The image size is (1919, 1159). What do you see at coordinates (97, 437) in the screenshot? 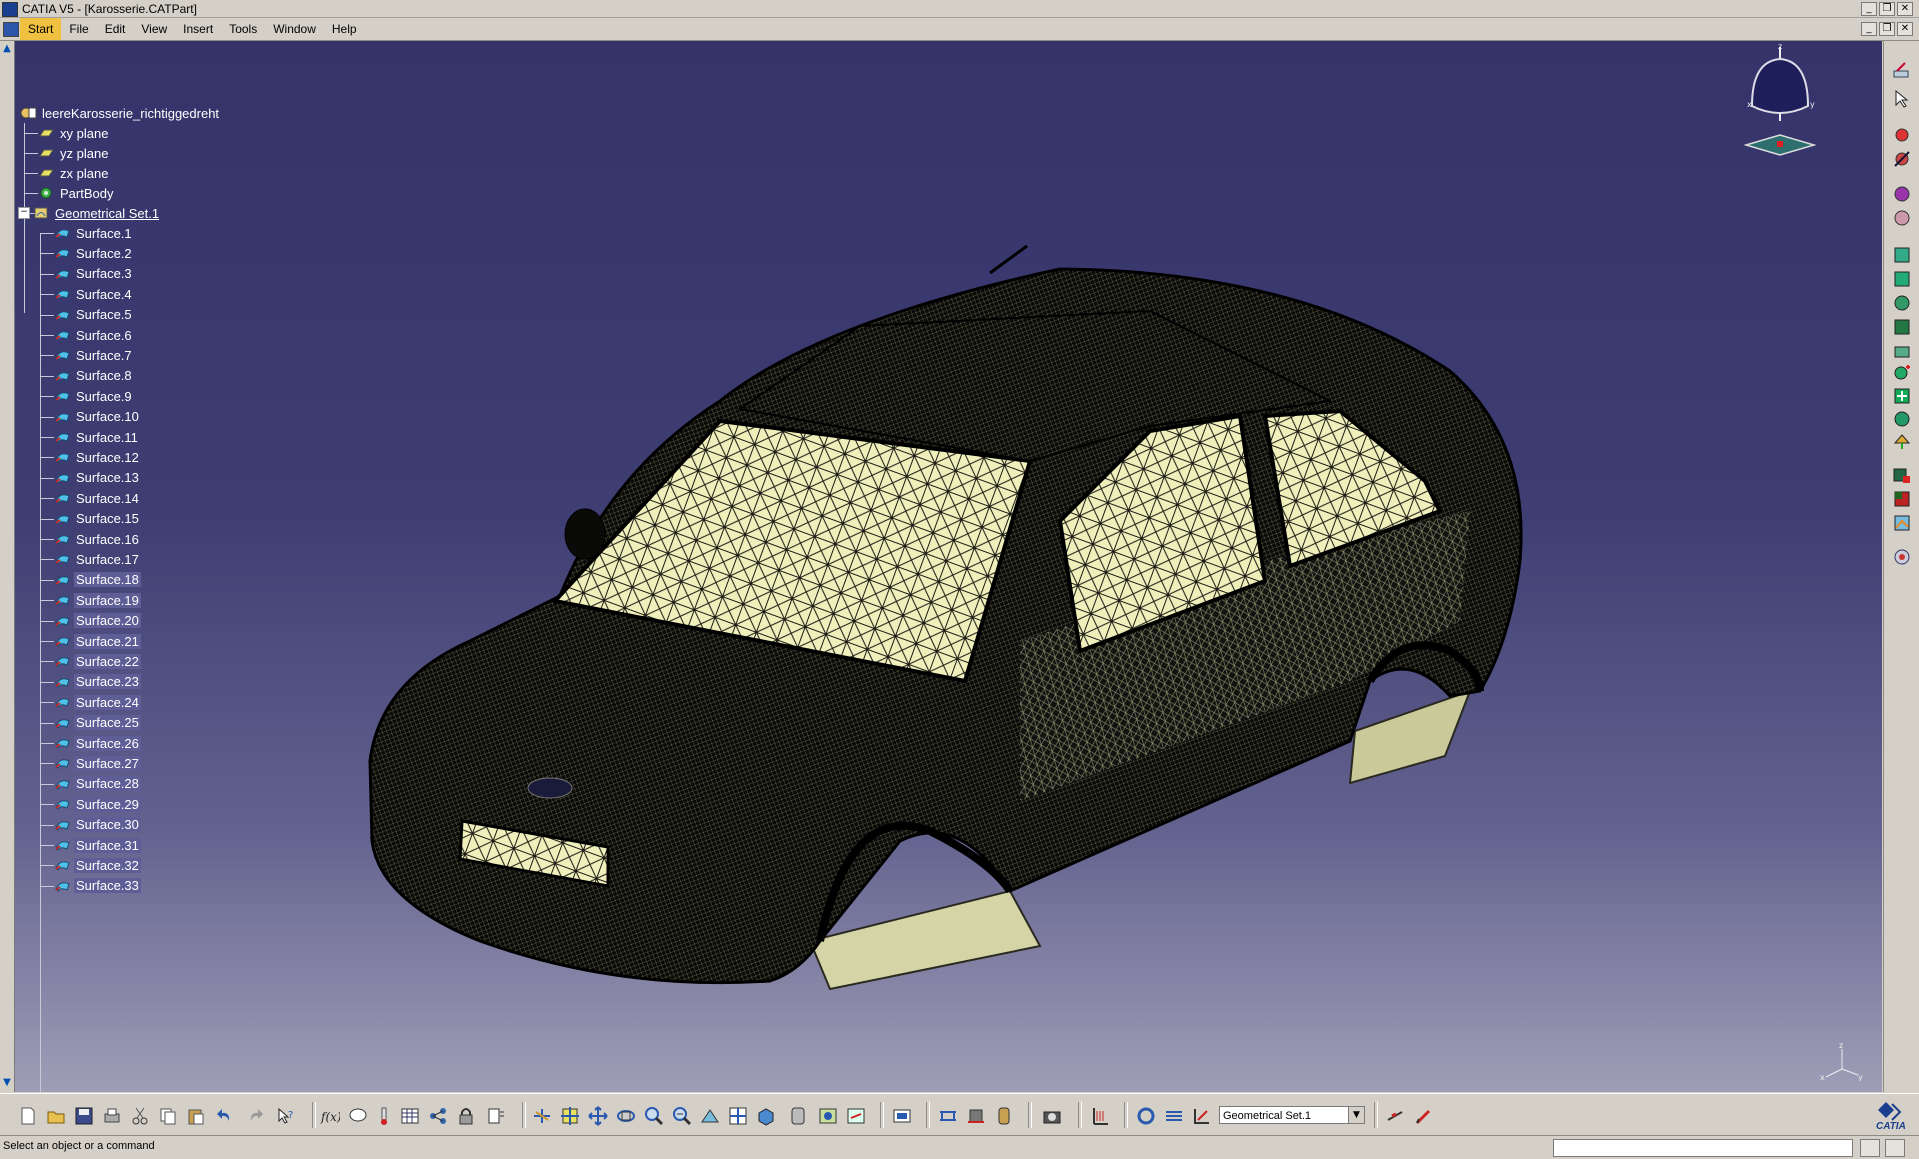
I see `tree-item-surface: Surface.11` at bounding box center [97, 437].